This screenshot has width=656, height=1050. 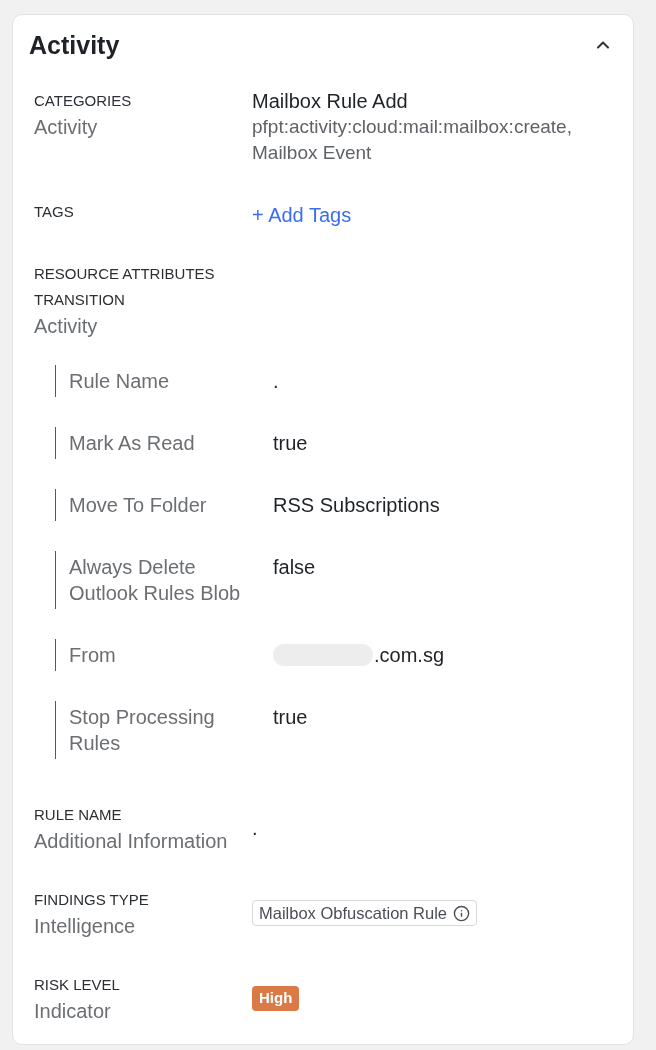 I want to click on field-label: RESOURCE ATTRIBUTES TRANSITION, so click(x=125, y=287).